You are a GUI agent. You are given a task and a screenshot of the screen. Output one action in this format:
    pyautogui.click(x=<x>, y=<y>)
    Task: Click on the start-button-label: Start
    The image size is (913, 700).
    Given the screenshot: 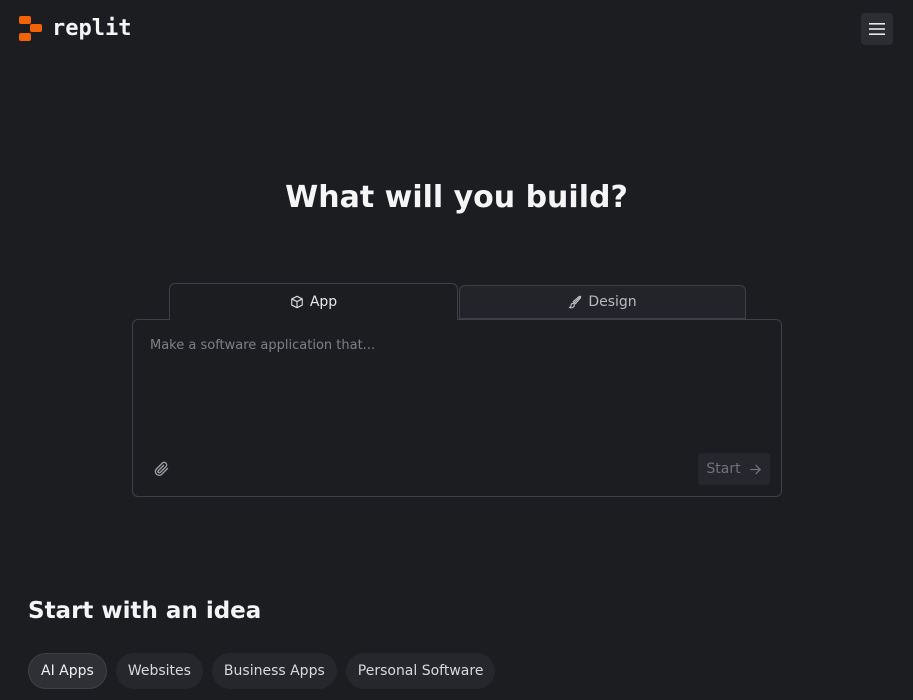 What is the action you would take?
    pyautogui.click(x=723, y=469)
    